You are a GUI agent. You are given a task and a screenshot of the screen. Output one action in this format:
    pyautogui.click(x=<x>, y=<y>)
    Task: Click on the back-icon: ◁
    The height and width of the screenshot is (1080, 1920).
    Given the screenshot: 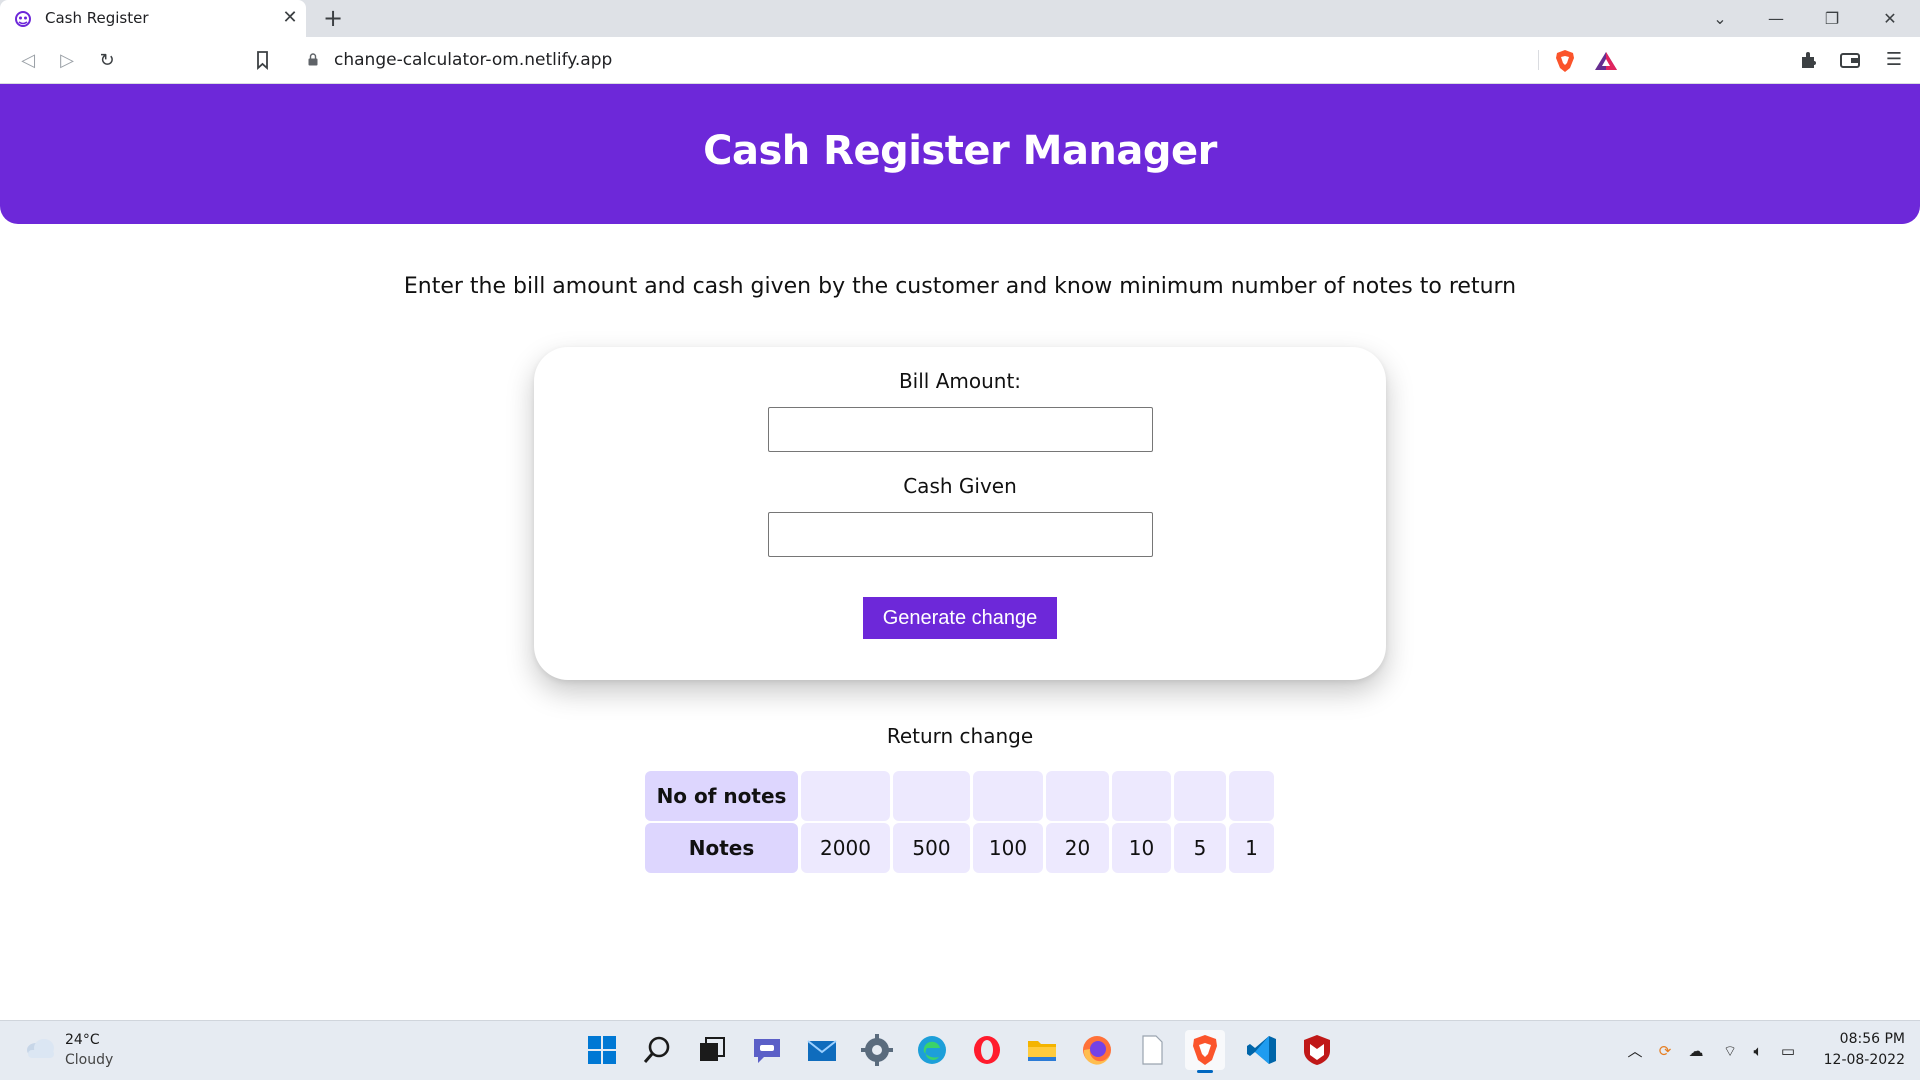 What is the action you would take?
    pyautogui.click(x=28, y=61)
    